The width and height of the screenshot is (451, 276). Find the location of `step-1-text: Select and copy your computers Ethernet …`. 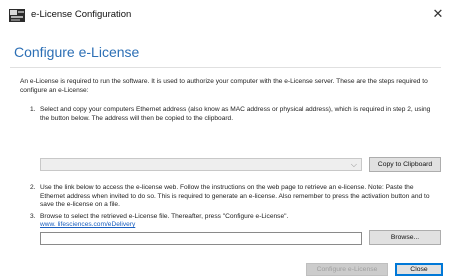

step-1-text: Select and copy your computers Ethernet … is located at coordinates (235, 114).